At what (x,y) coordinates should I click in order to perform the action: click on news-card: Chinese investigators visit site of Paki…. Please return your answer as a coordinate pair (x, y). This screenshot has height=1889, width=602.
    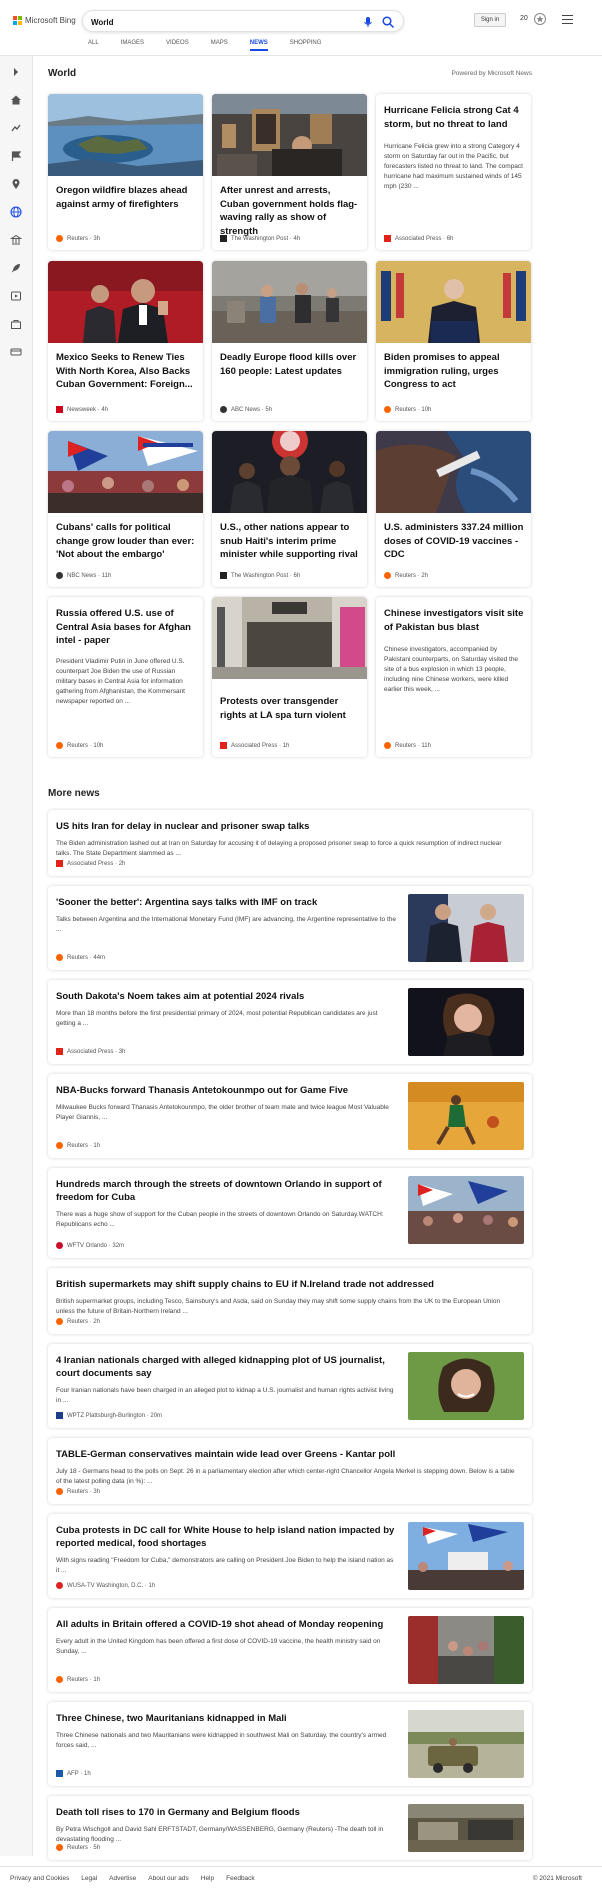
    Looking at the image, I should click on (453, 677).